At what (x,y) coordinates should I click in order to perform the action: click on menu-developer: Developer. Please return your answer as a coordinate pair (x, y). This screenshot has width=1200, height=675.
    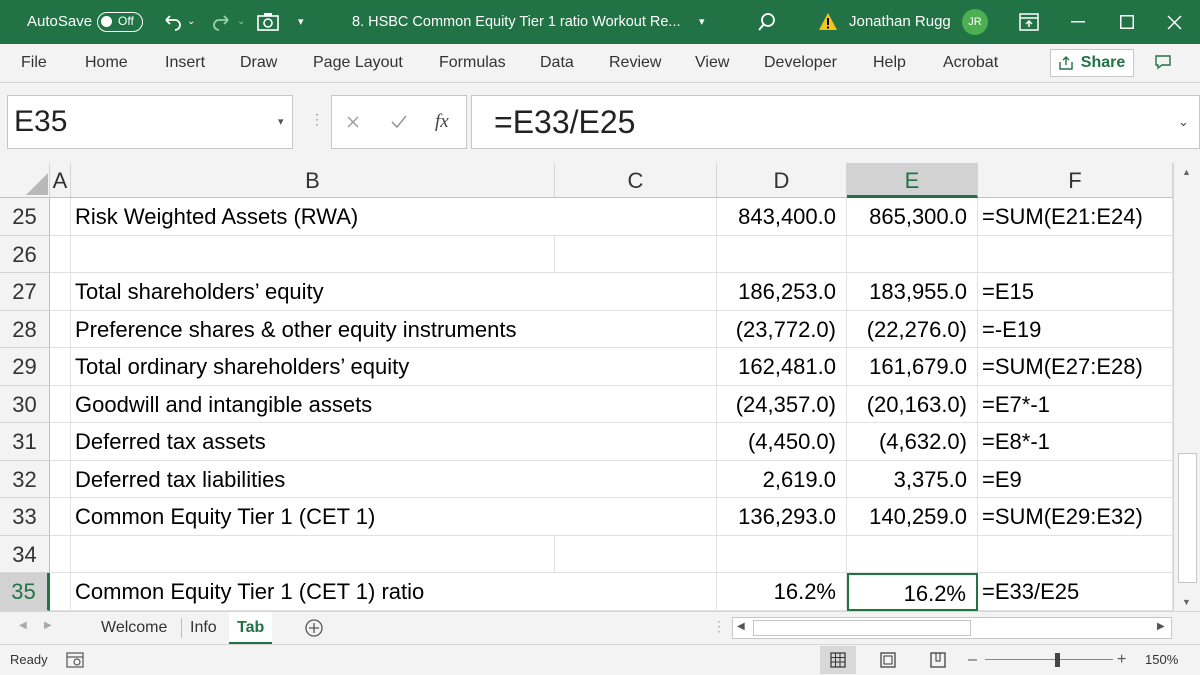
    Looking at the image, I should click on (800, 63).